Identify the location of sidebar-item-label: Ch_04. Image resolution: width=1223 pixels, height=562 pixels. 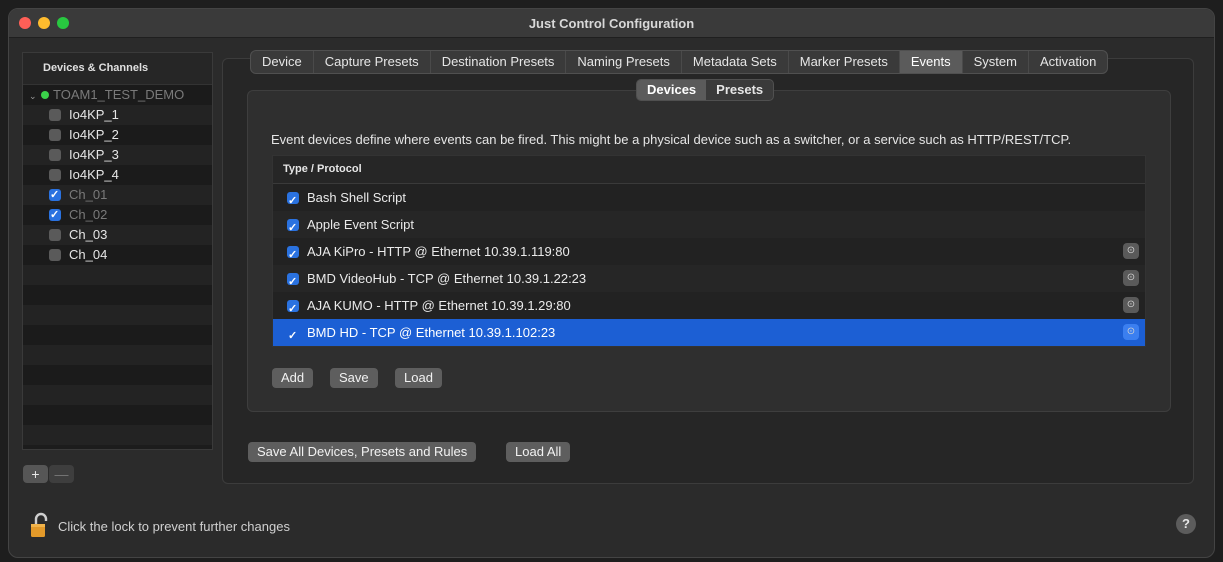
(88, 254).